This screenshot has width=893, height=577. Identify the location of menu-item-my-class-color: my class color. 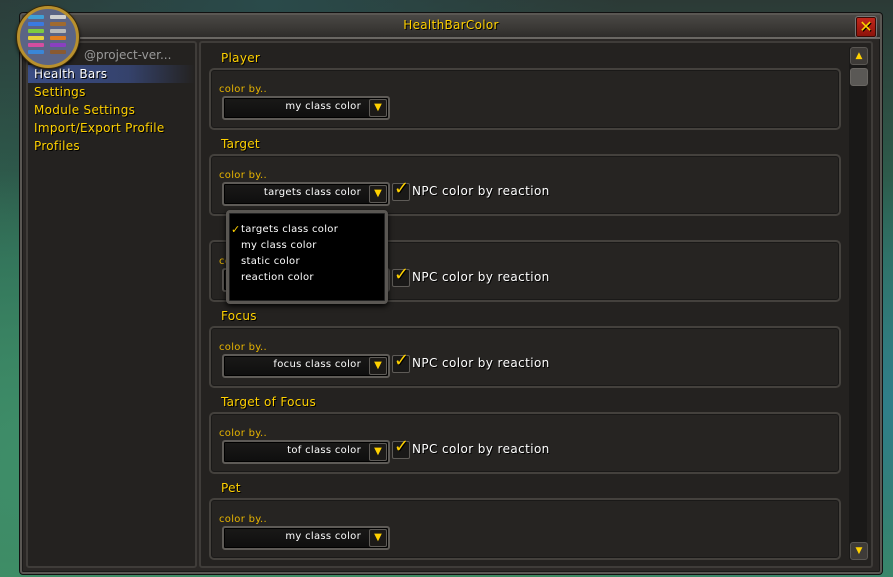
(279, 246).